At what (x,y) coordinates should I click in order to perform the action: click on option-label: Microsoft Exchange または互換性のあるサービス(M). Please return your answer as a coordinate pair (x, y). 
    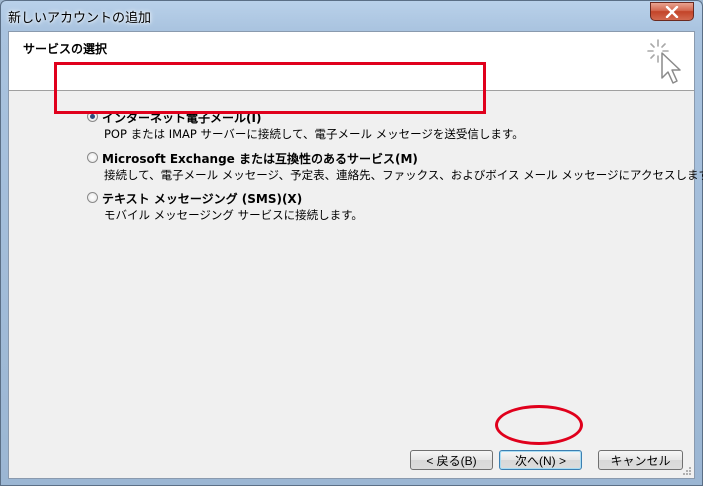
    Looking at the image, I should click on (260, 159).